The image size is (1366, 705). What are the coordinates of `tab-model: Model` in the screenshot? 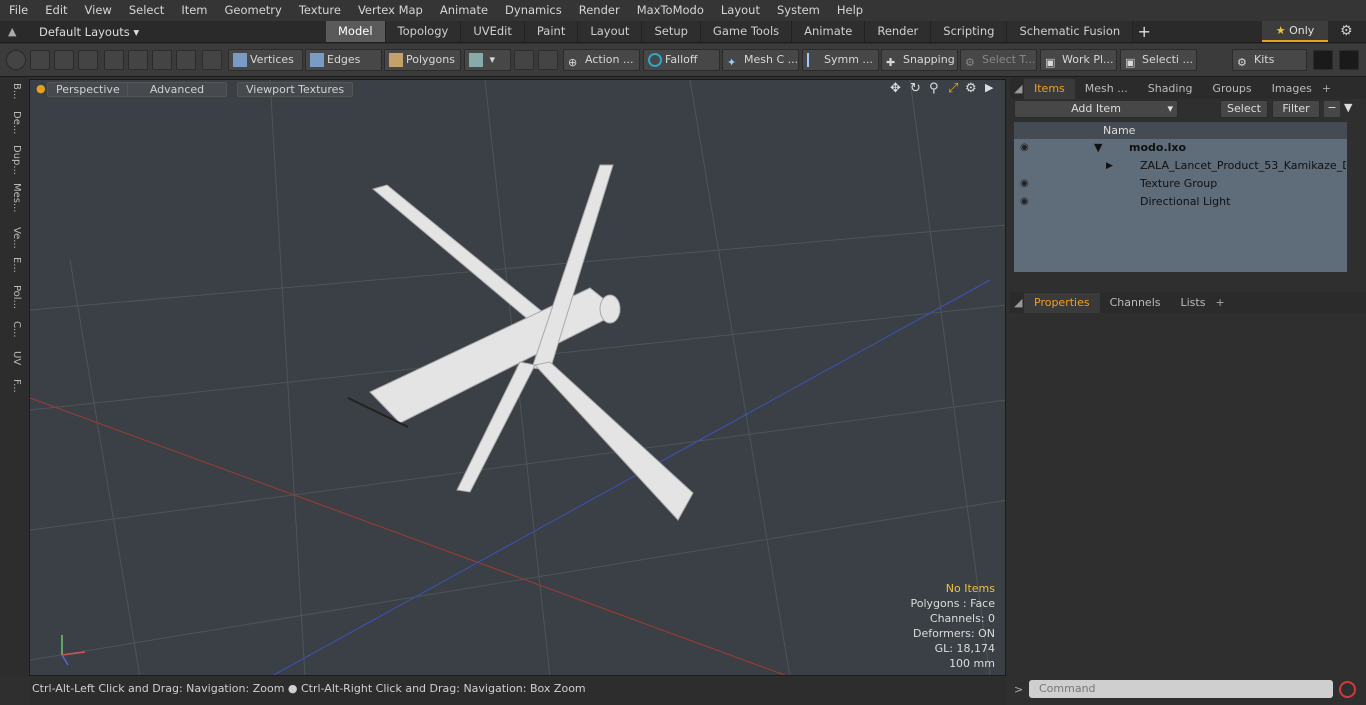 It's located at (356, 31).